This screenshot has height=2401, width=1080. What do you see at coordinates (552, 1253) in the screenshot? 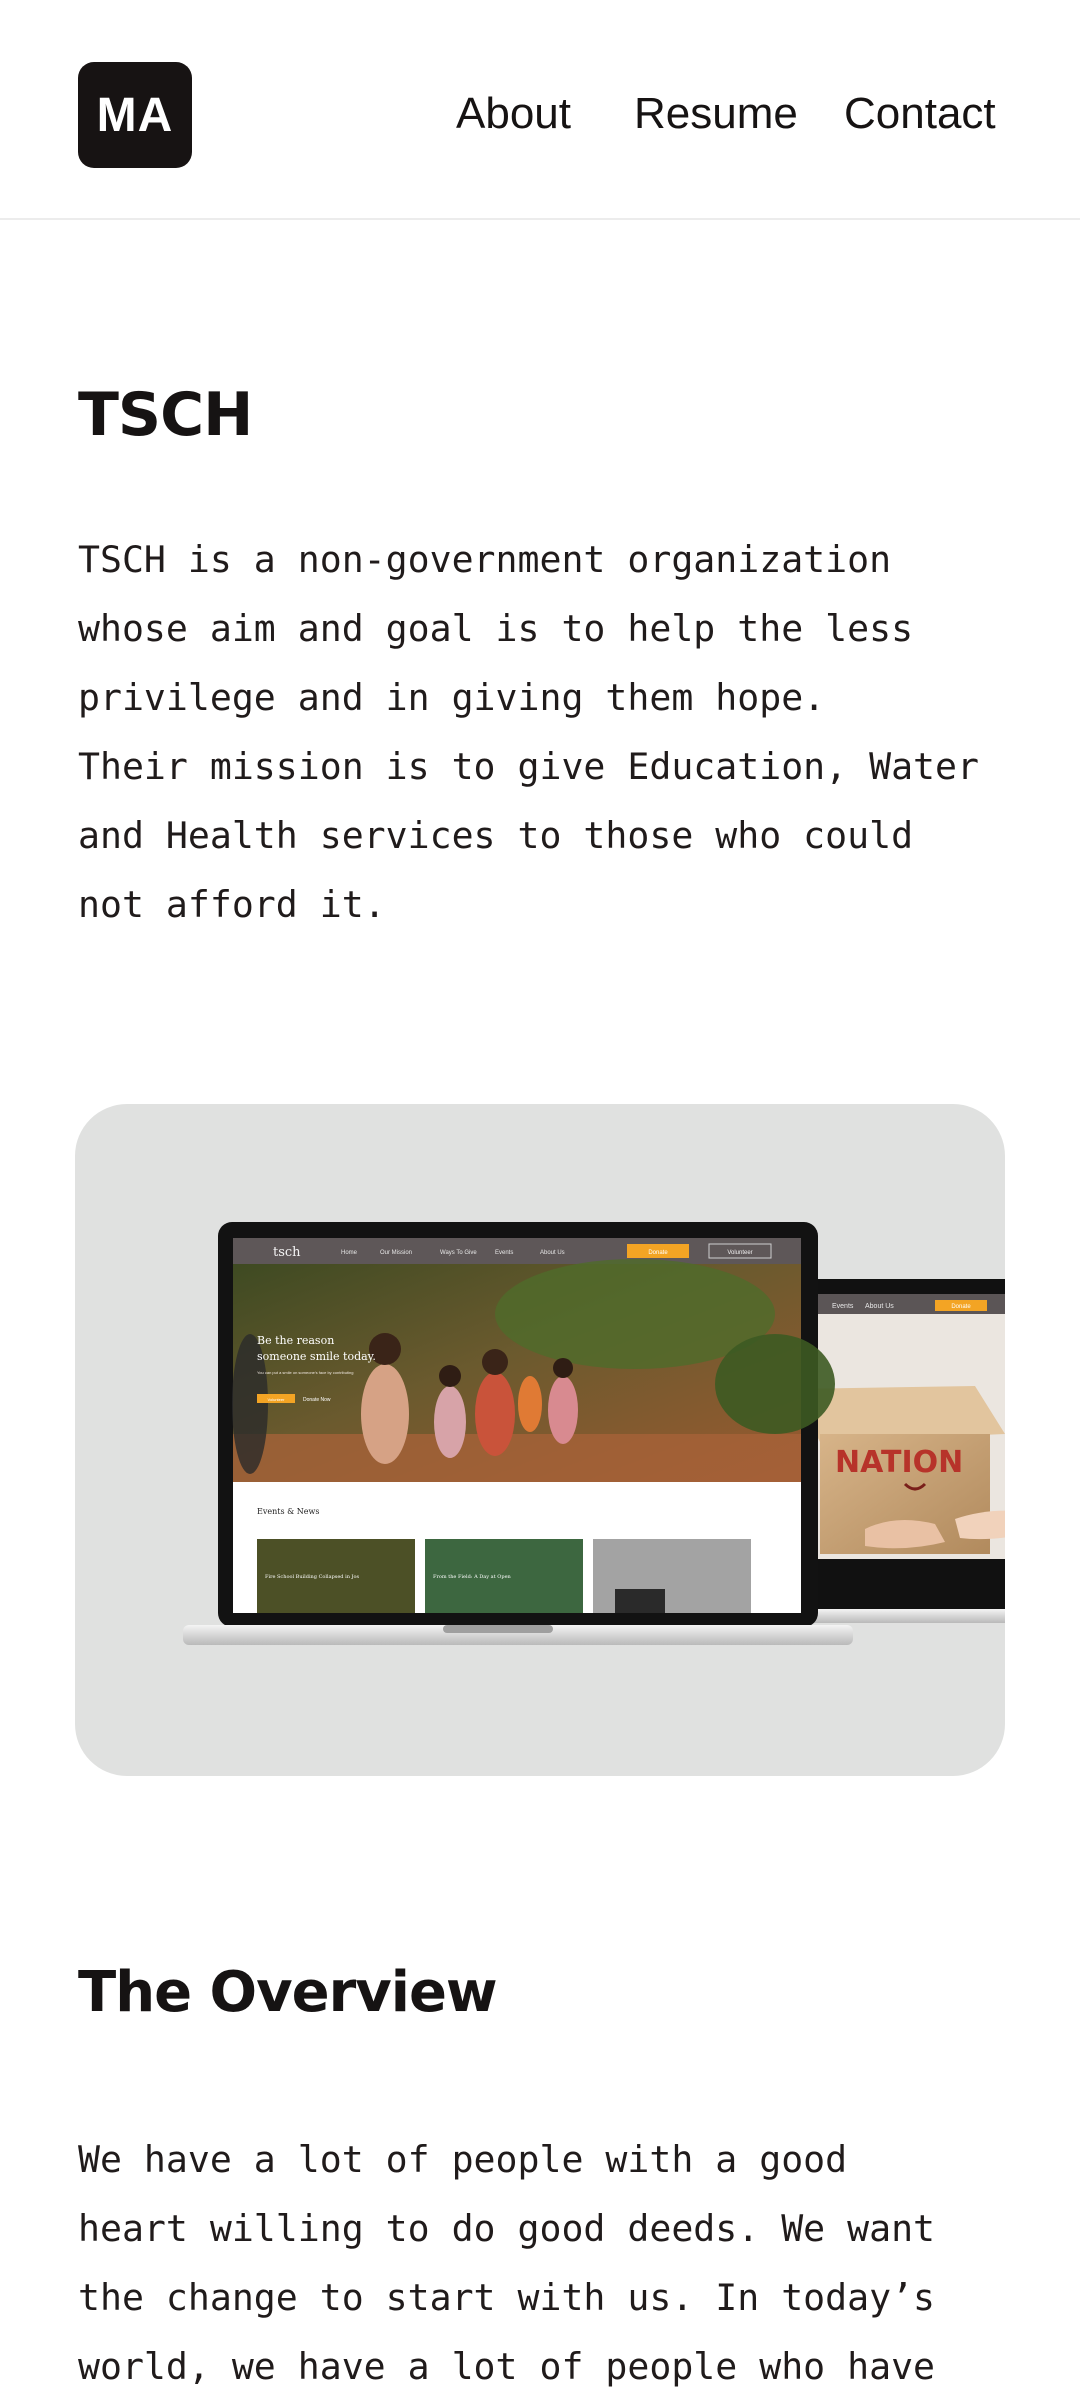
I see `mock-menu-about: About Us` at bounding box center [552, 1253].